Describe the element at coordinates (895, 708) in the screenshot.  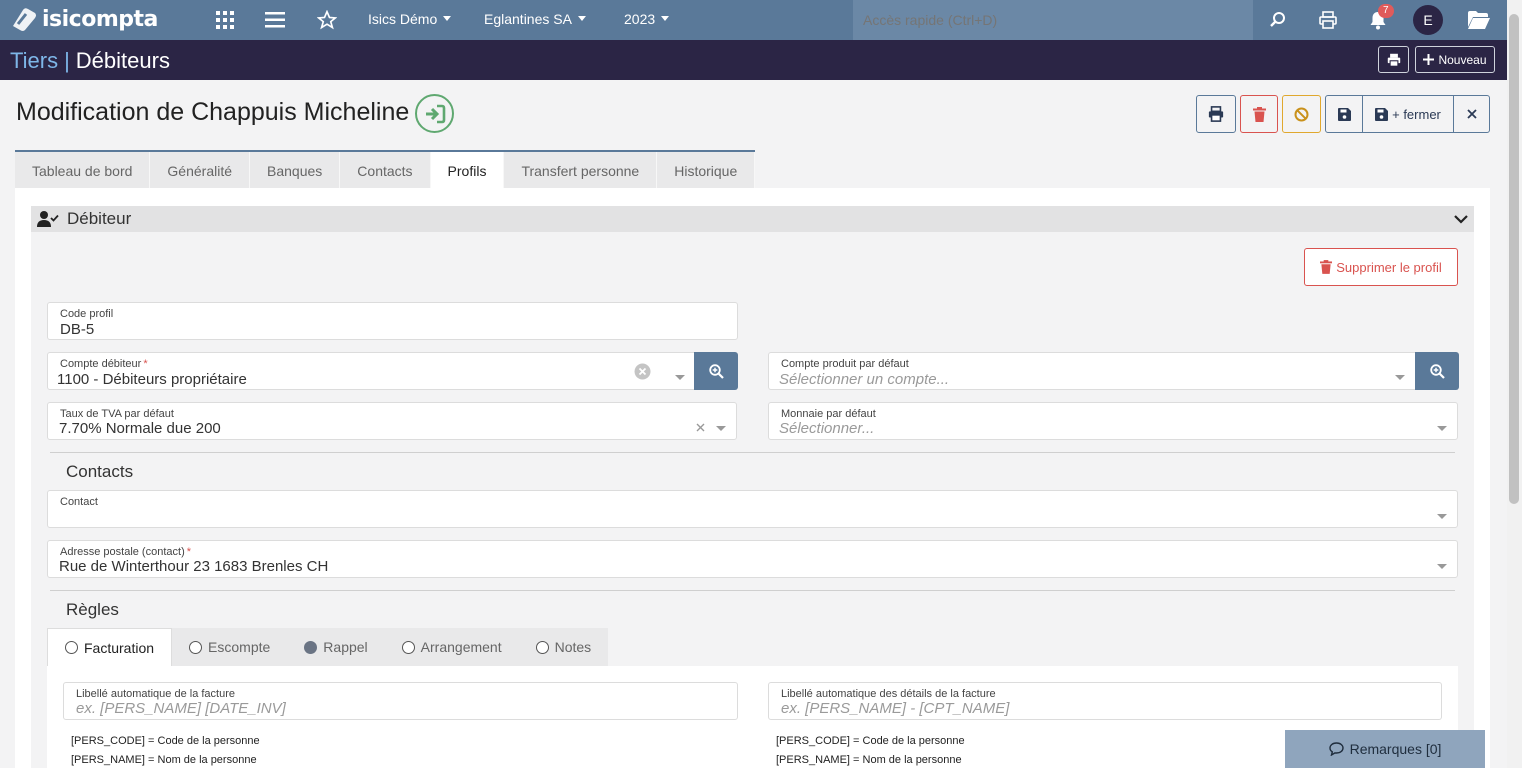
I see `libelle-details-placeholder: ex. [PERS_NAME] - [CPT_NAME]` at that location.